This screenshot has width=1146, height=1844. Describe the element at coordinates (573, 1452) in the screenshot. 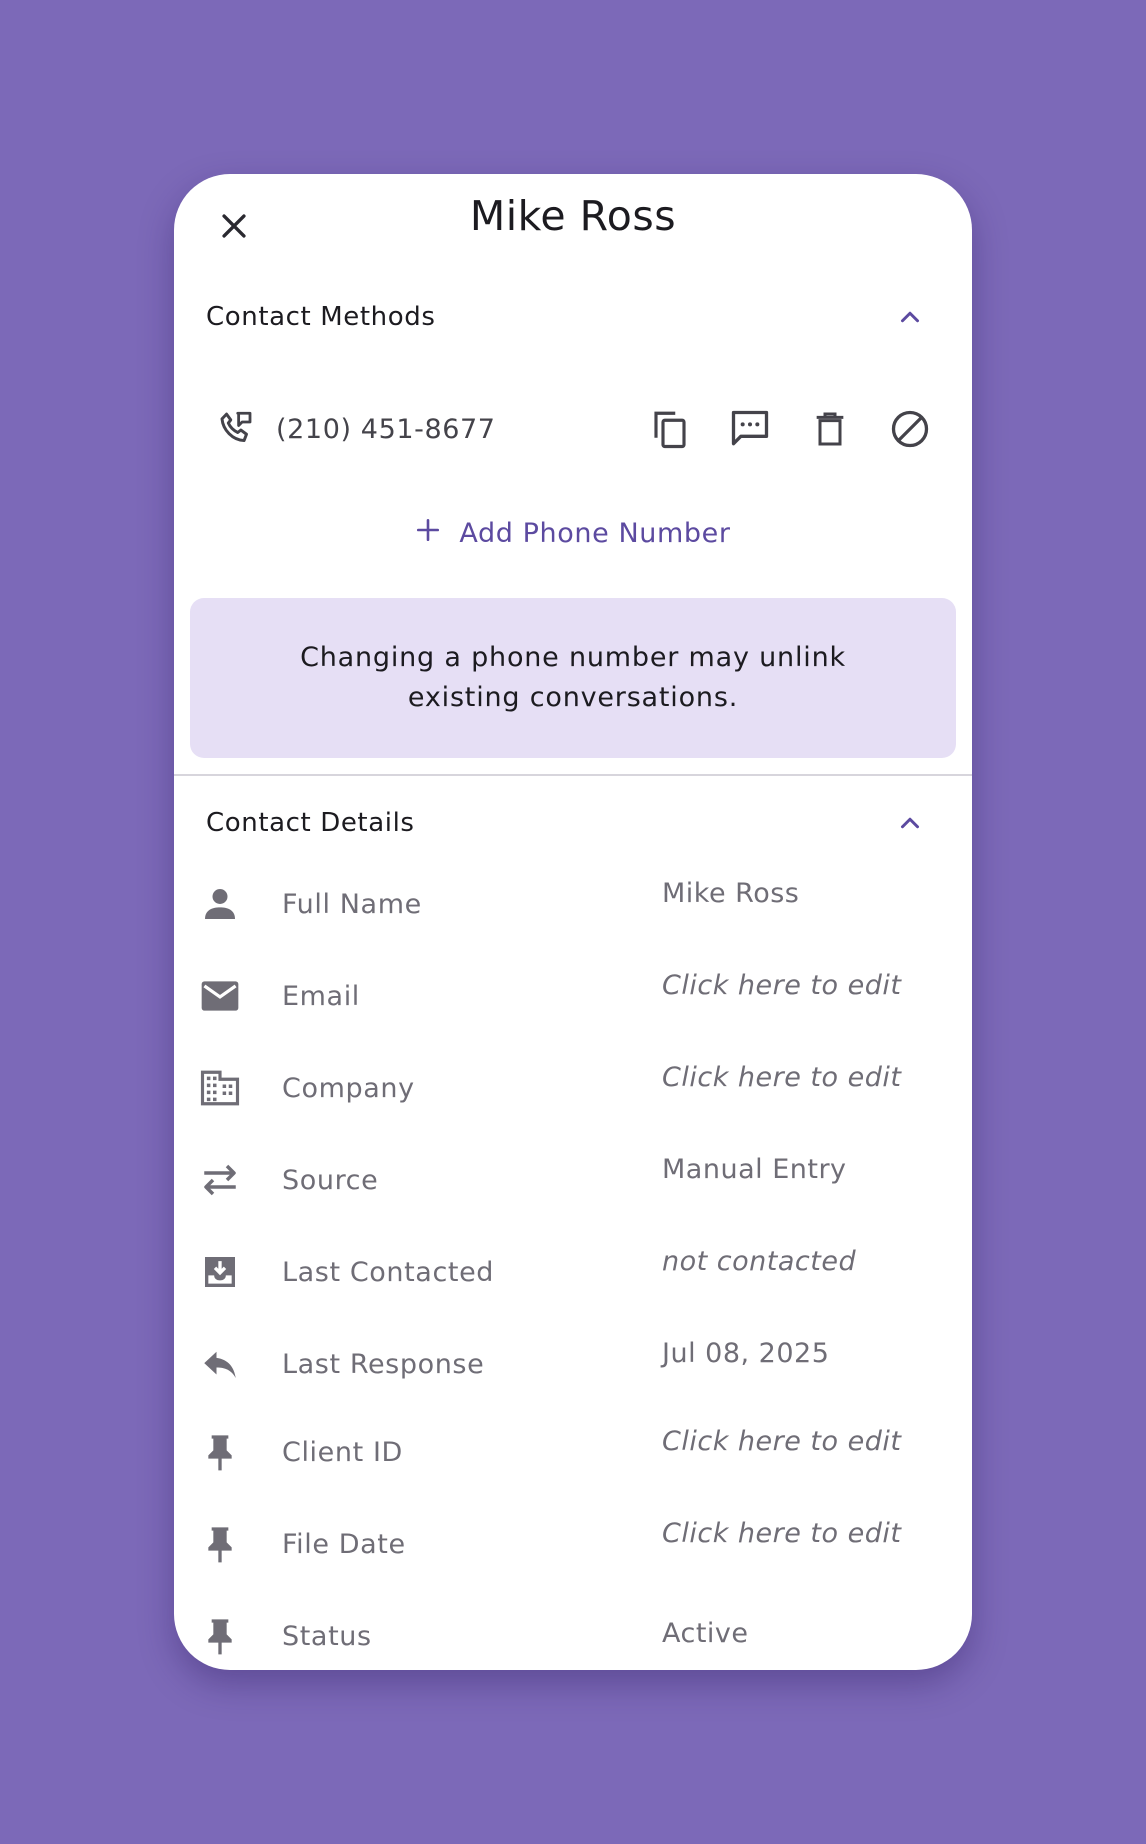

I see `detail-row-client-id: Client ID Click here to edit` at that location.